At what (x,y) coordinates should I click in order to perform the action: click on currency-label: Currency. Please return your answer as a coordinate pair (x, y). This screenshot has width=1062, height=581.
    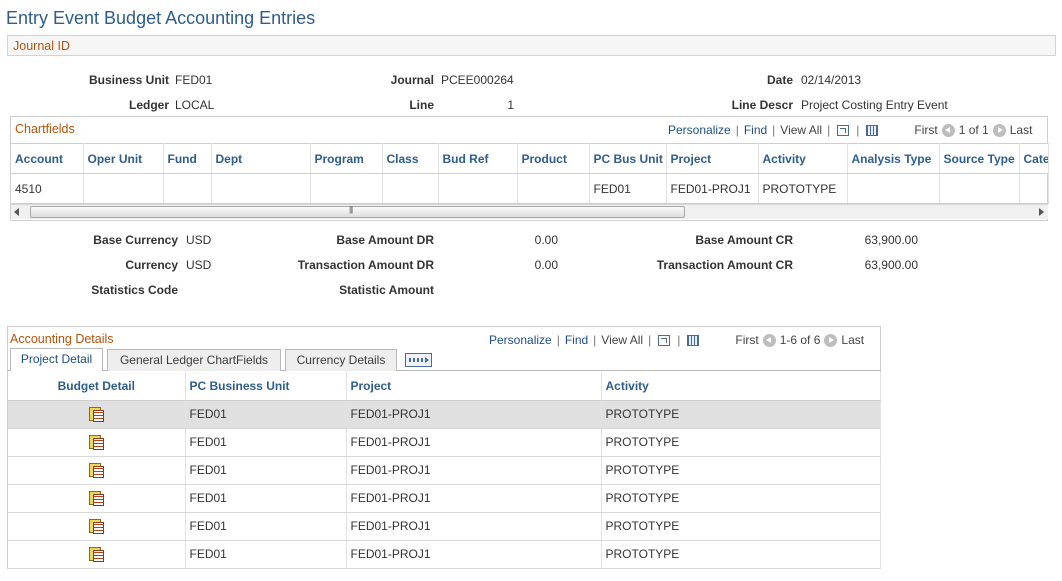
    Looking at the image, I should click on (151, 265).